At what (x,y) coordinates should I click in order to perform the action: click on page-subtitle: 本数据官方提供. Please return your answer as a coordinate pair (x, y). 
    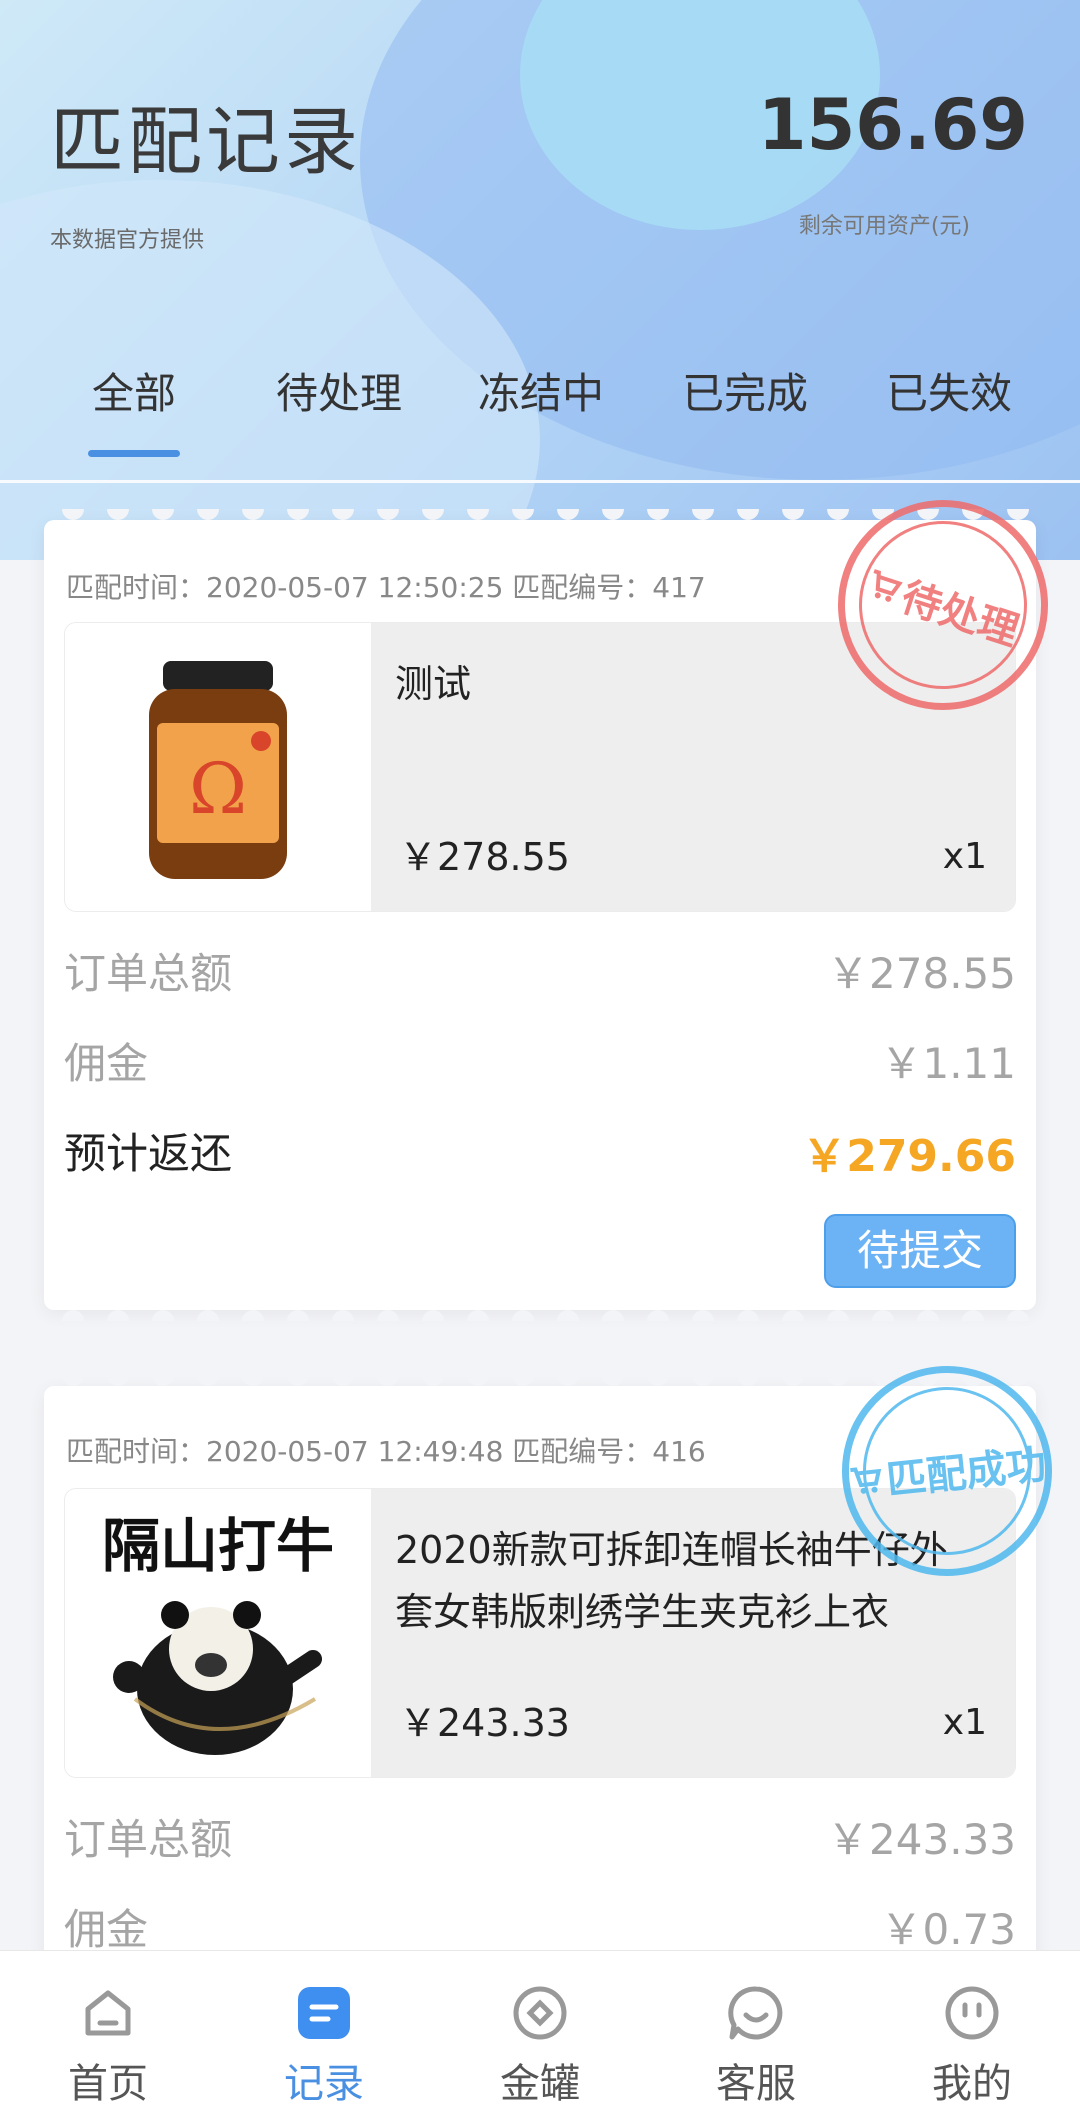
    Looking at the image, I should click on (127, 240).